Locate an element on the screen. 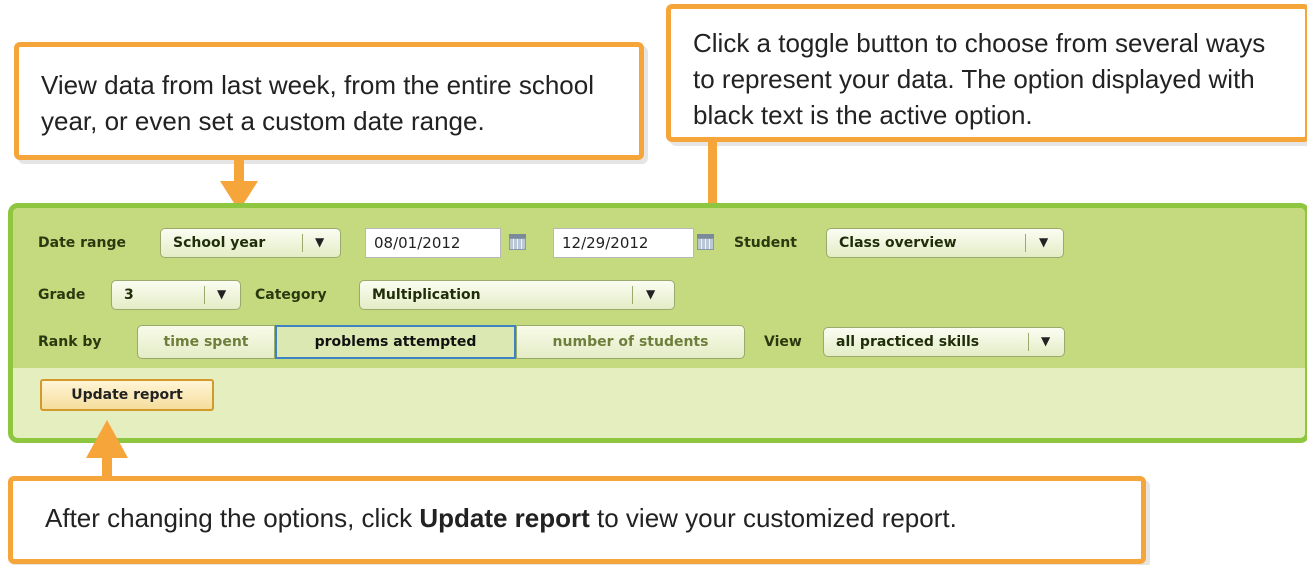 Image resolution: width=1307 pixels, height=565 pixels. view-label: View is located at coordinates (783, 342).